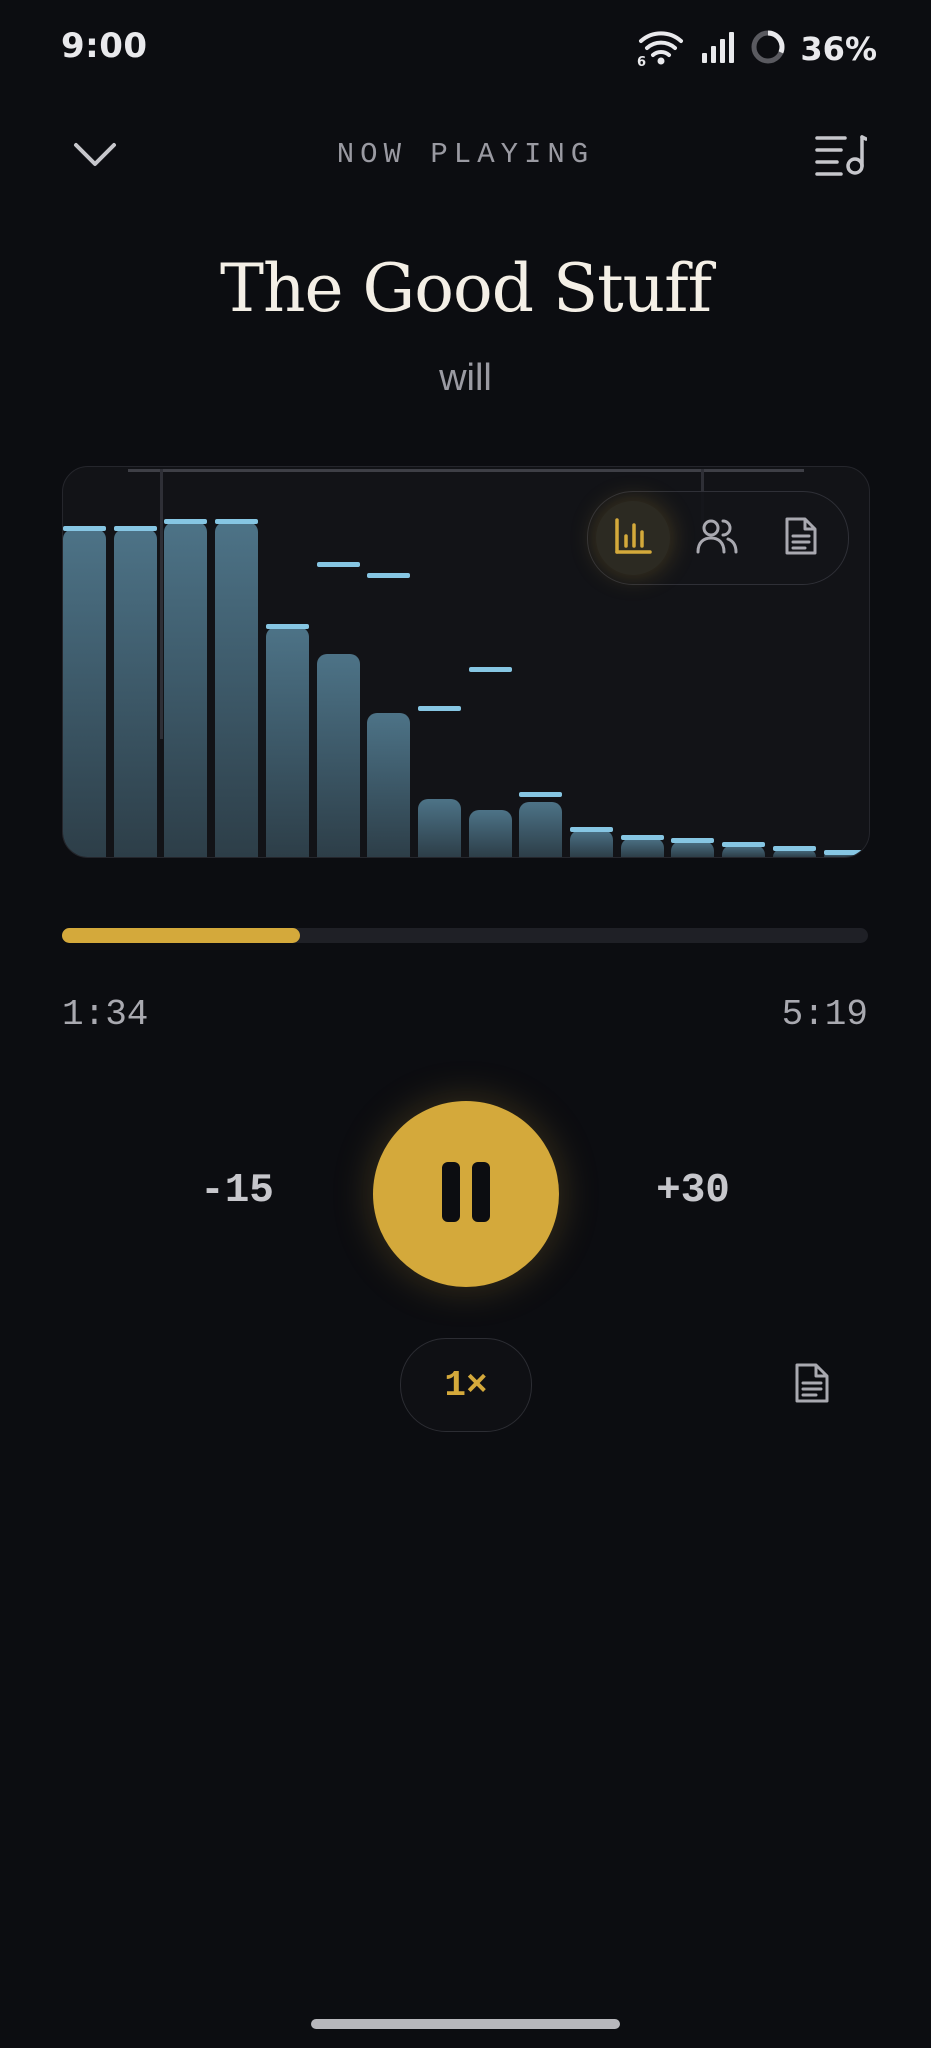 The width and height of the screenshot is (931, 2048). I want to click on battery-ring-icon, so click(768, 49).